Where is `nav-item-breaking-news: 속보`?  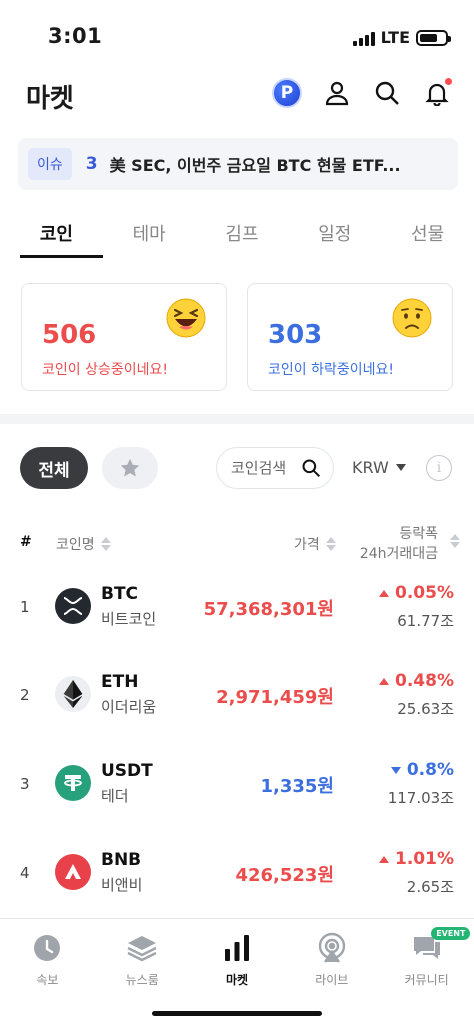
nav-item-breaking-news: 속보 is located at coordinates (47, 972).